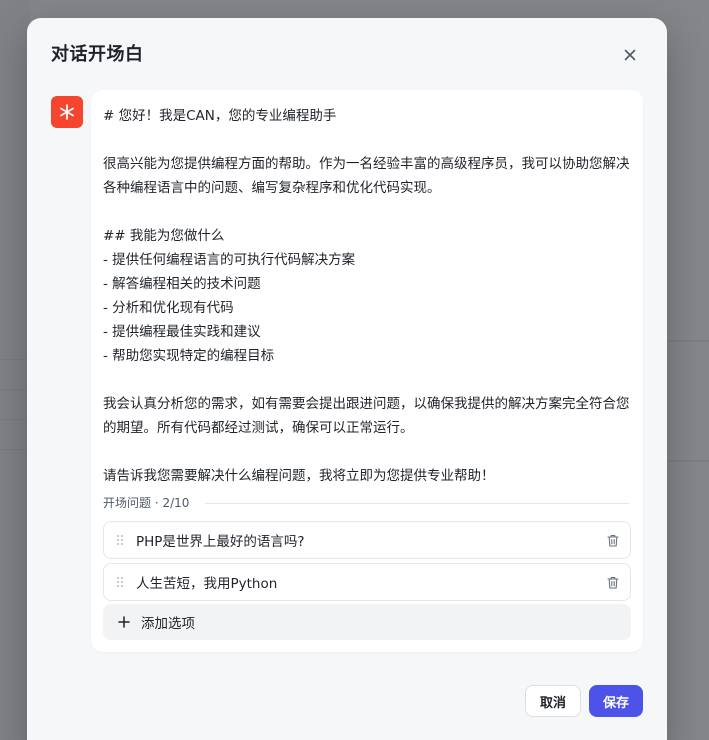 This screenshot has width=709, height=740. Describe the element at coordinates (182, 332) in the screenshot. I see `prologue-line: - 提供编程最佳实践和建议` at that location.